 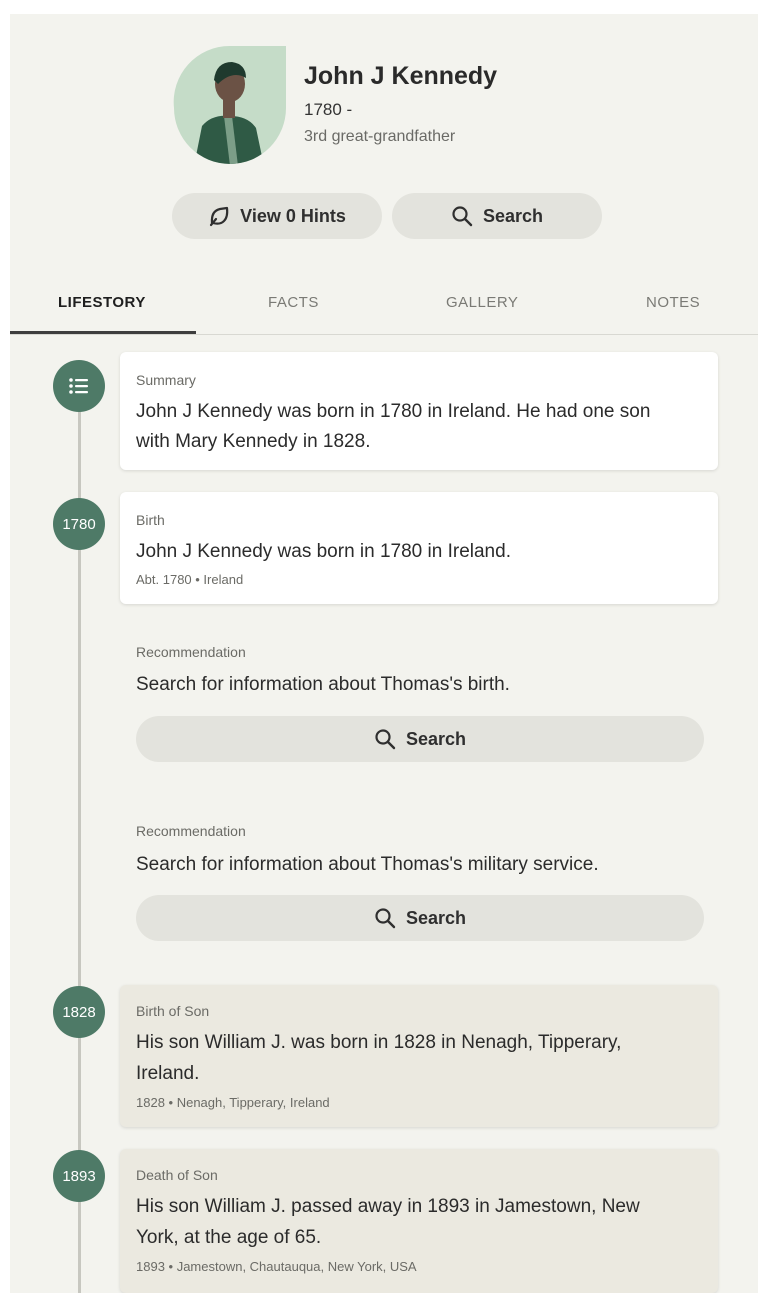 I want to click on list-icon, so click(x=78, y=386).